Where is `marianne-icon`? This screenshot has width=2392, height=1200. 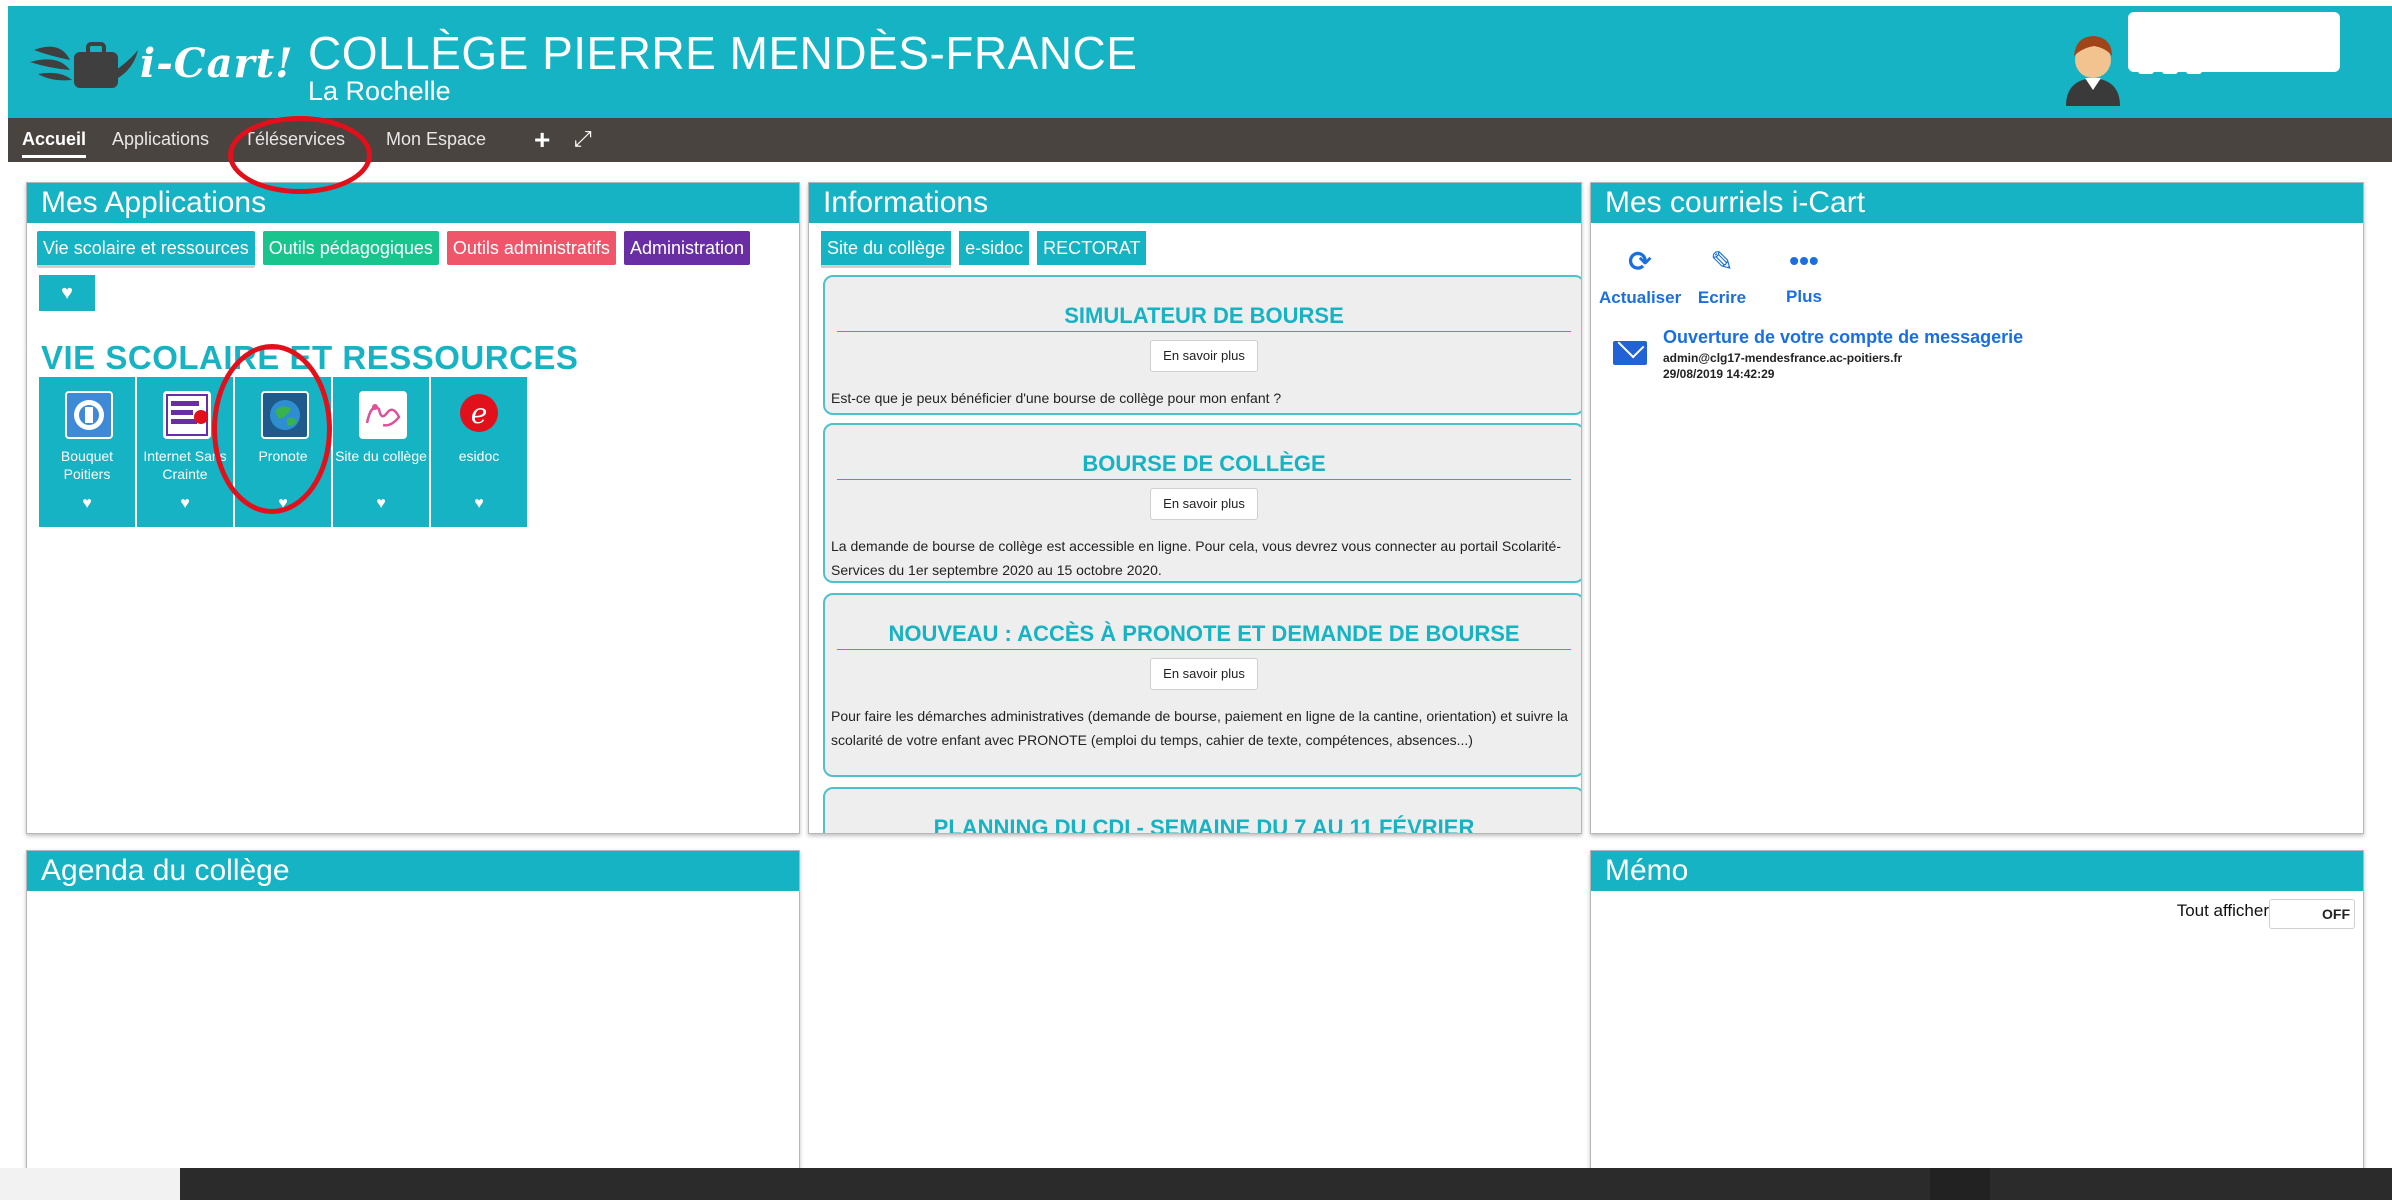 marianne-icon is located at coordinates (89, 415).